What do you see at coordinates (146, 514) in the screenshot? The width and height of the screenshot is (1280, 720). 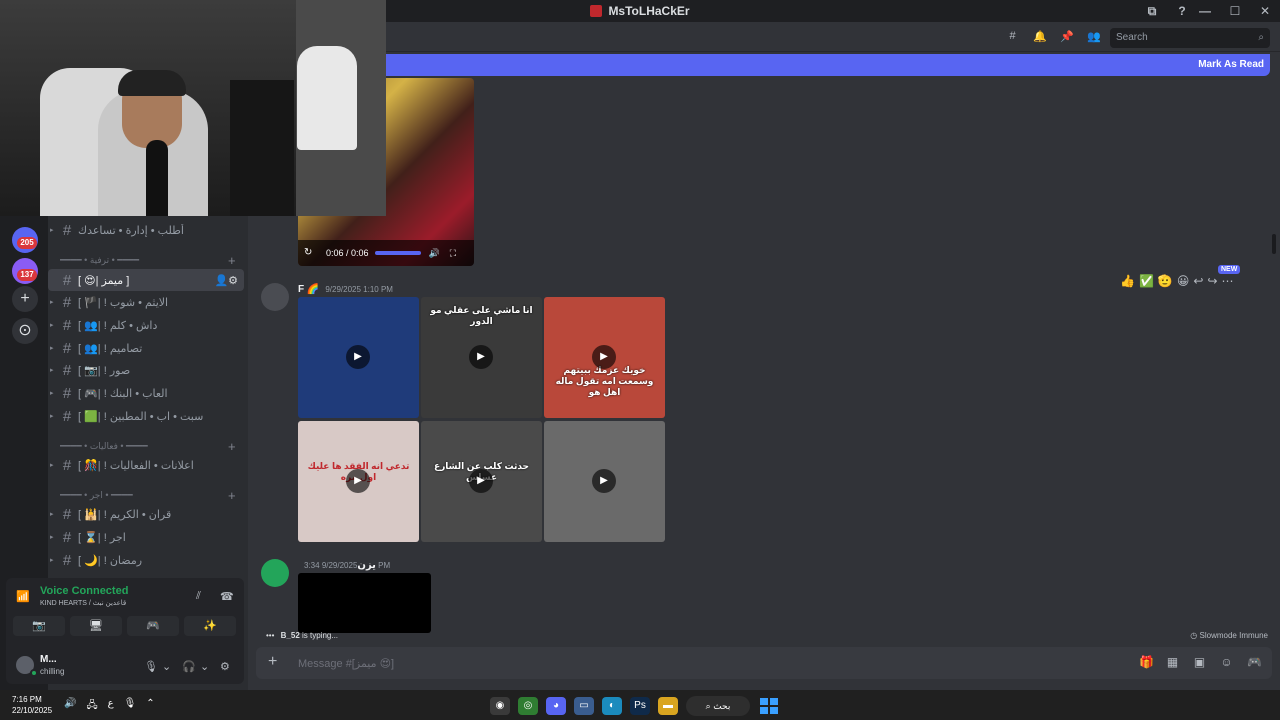 I see `channel-item: ▸ # [ 🕌| ! قران • الكريم` at bounding box center [146, 514].